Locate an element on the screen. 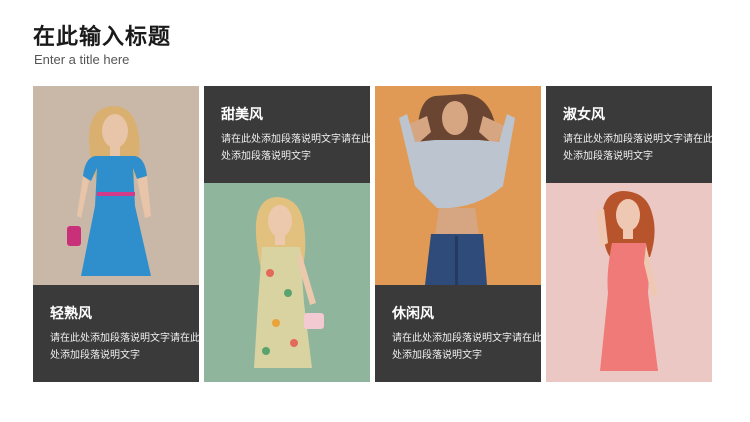  description-panel: 淑女风 请在此处添加段落说明文字请在此处添加段落说明文字 is located at coordinates (629, 134).